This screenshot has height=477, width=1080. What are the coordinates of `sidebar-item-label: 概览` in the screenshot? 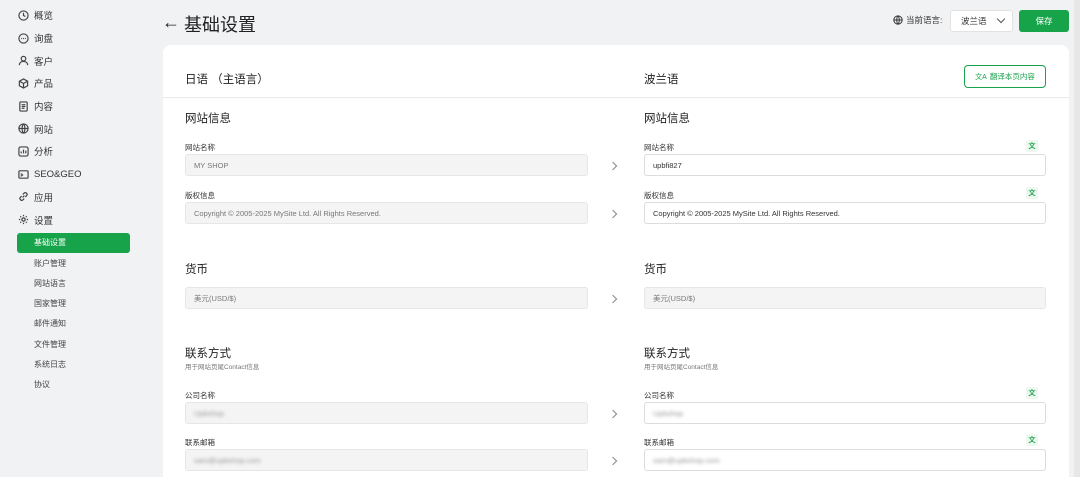 It's located at (44, 17).